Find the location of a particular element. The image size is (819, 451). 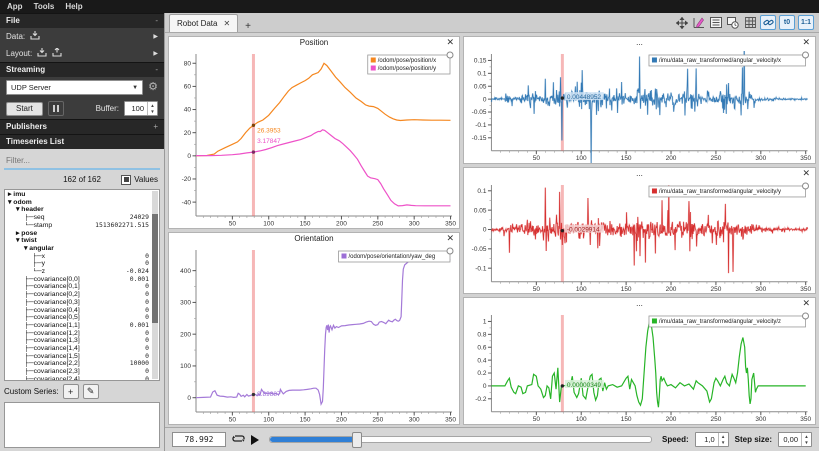

tree-row: ├─covariance[1,1] 0.001 is located at coordinates (82, 325).